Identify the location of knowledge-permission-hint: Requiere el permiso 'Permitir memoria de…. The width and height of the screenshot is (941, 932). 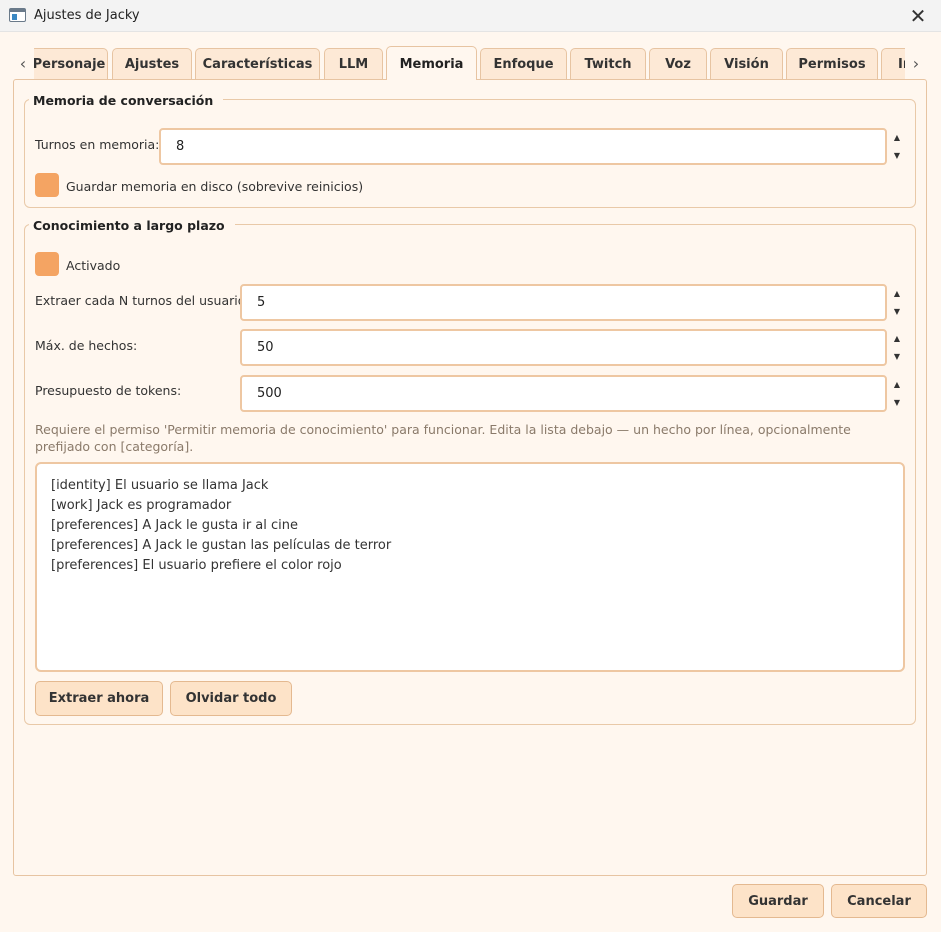
(443, 438).